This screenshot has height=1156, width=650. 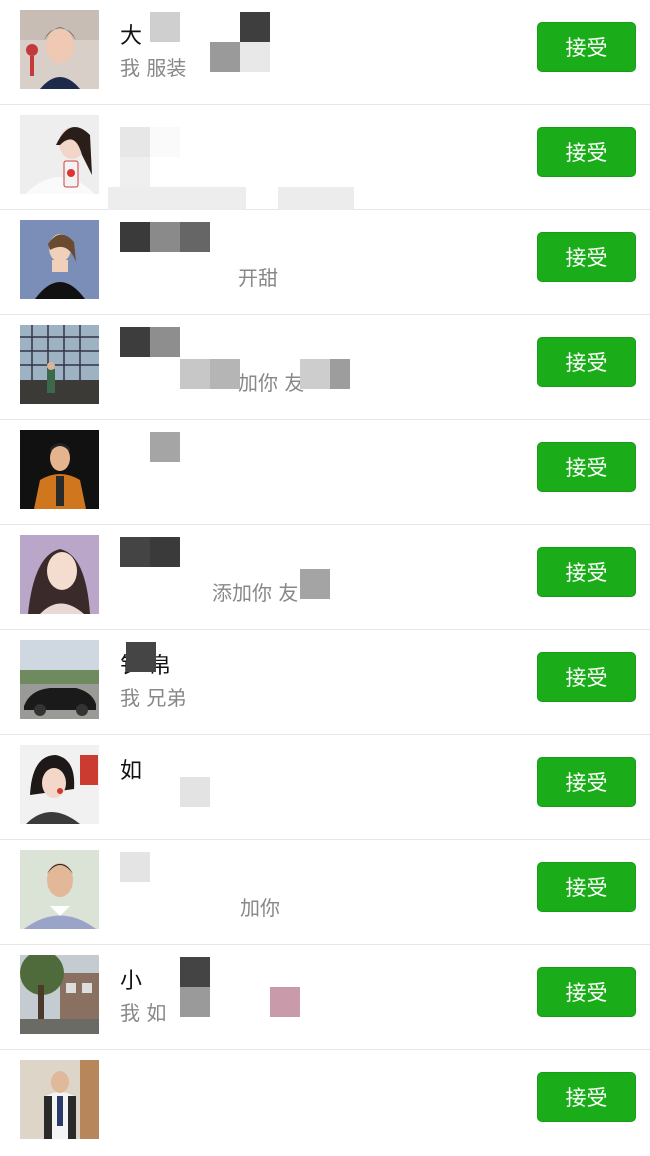 What do you see at coordinates (258, 278) in the screenshot?
I see `request-message: 开甜` at bounding box center [258, 278].